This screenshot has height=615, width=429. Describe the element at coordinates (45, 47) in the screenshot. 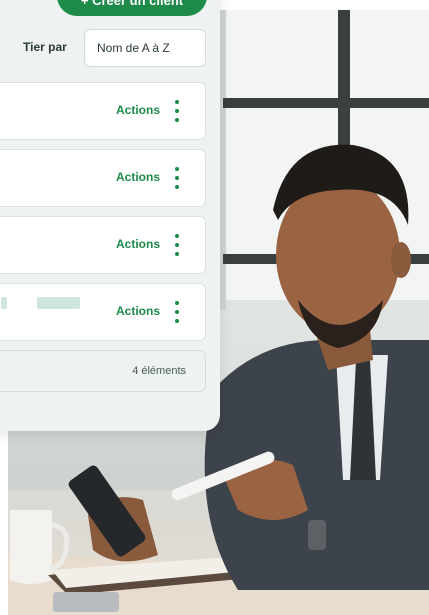

I see `sort-label: Tier par` at that location.